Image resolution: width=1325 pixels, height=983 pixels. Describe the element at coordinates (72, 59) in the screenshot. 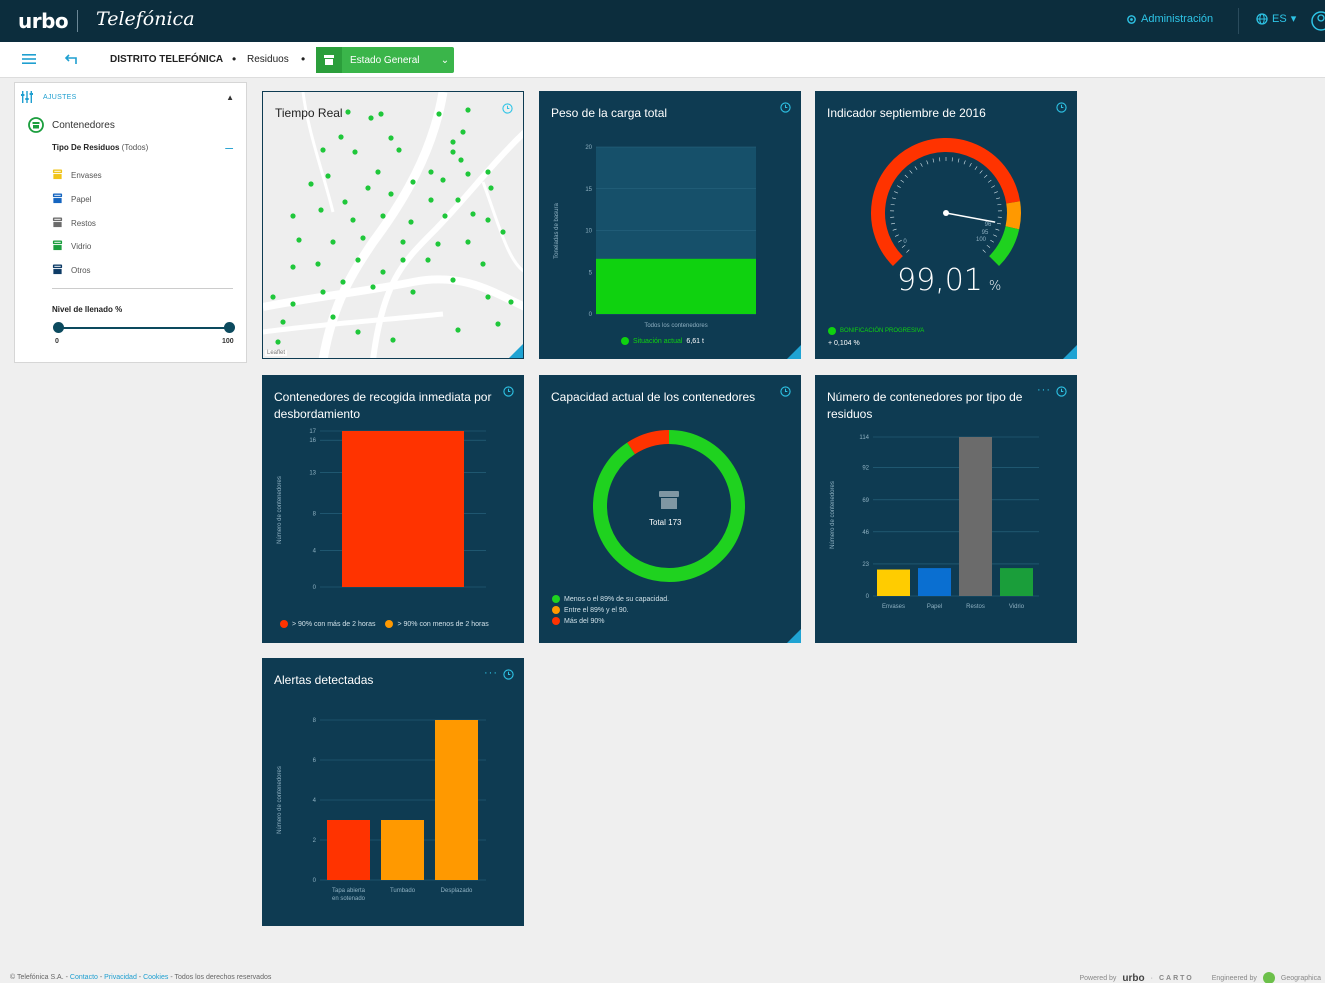

I see `back-arrow-icon` at that location.